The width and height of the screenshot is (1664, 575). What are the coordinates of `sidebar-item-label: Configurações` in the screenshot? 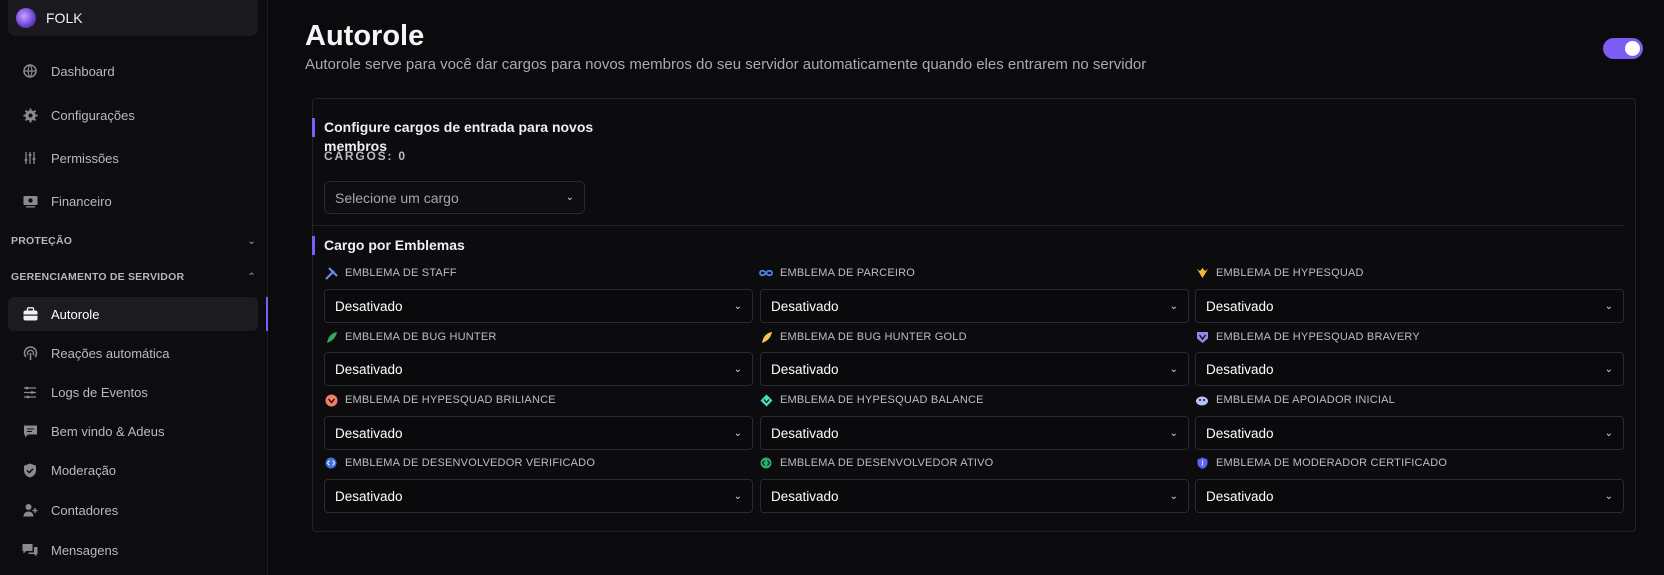 It's located at (93, 115).